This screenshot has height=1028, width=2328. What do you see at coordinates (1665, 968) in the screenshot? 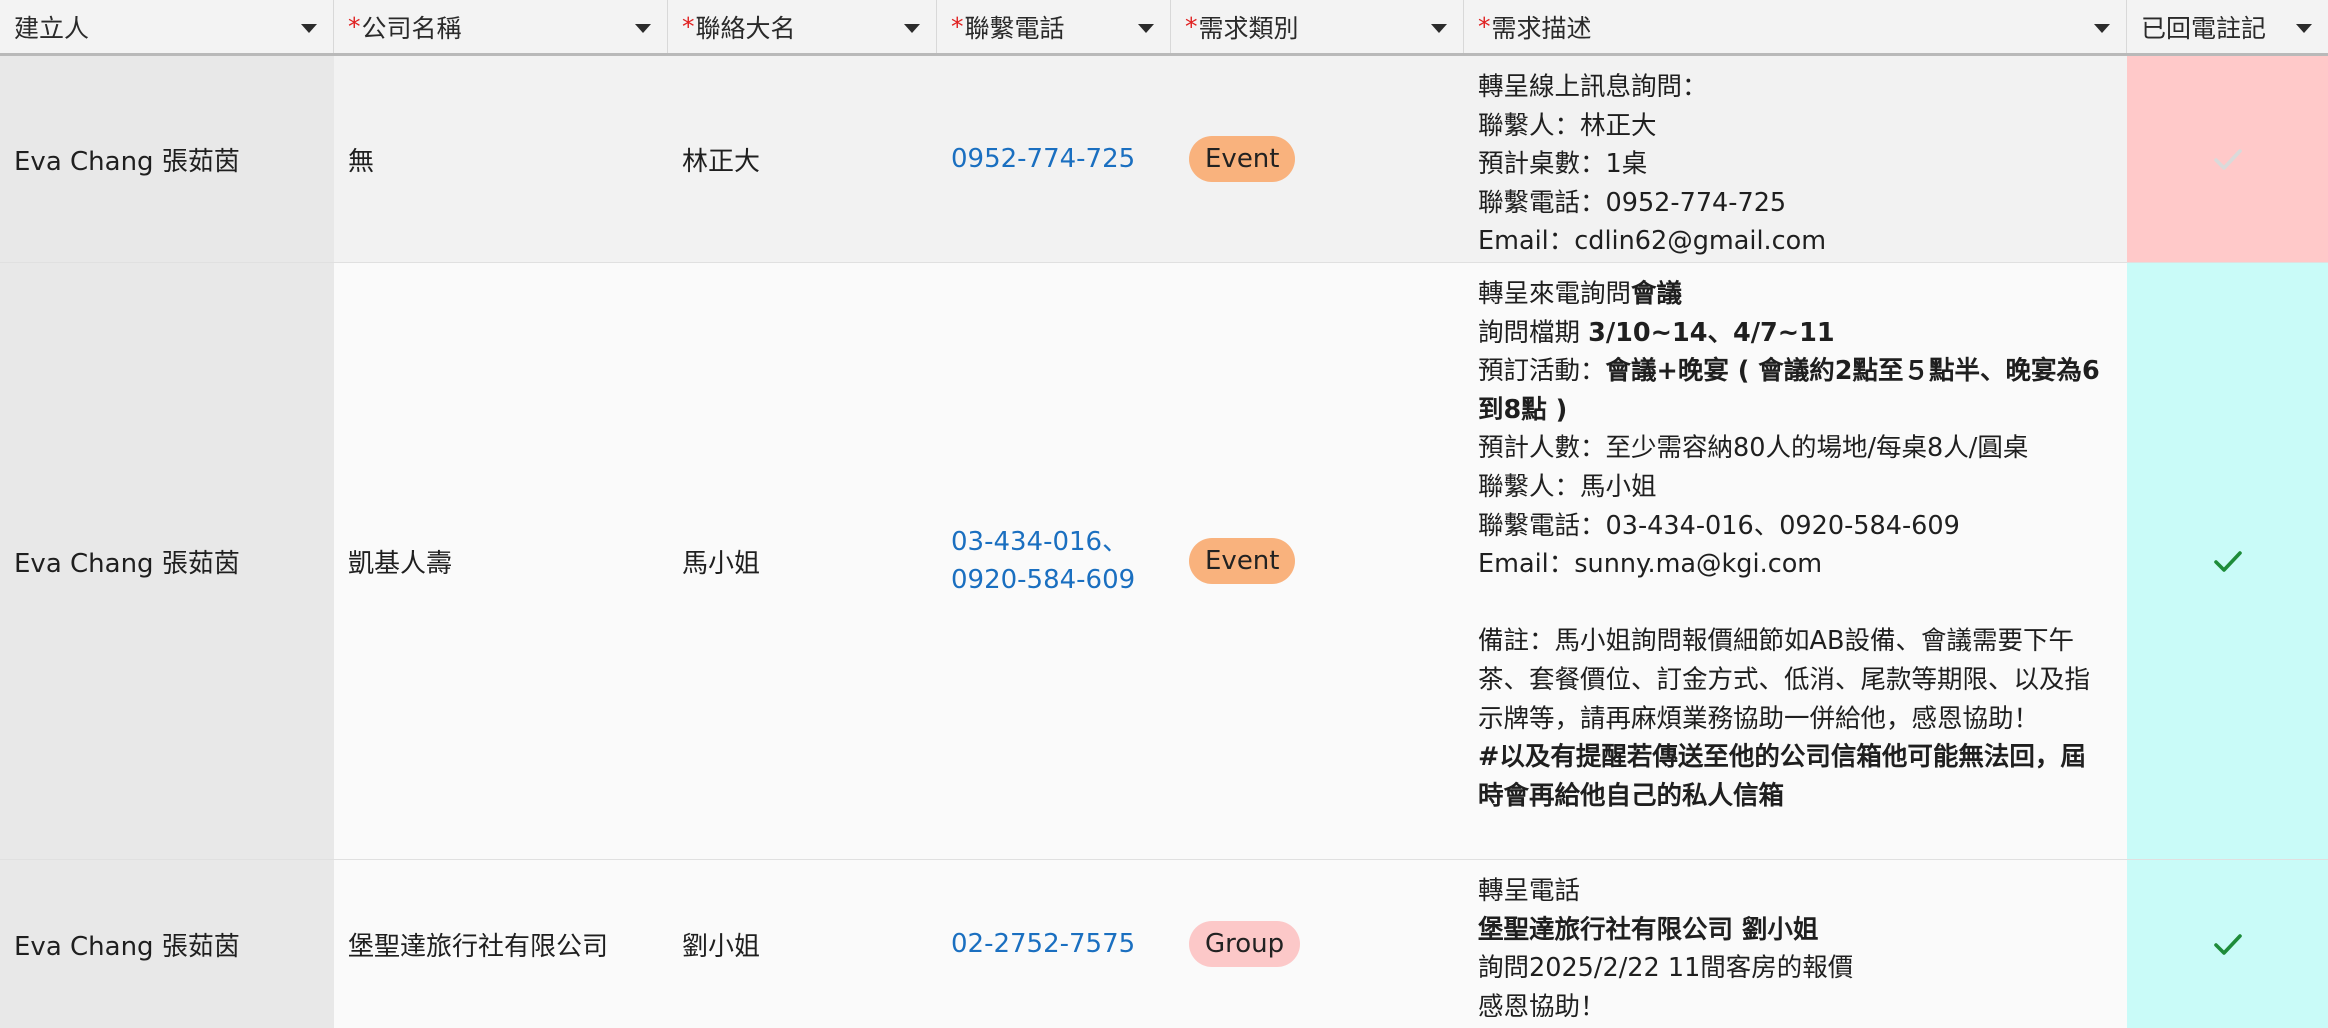
I see `description-line: 詢問2025/2/22 11間客房的報價` at bounding box center [1665, 968].